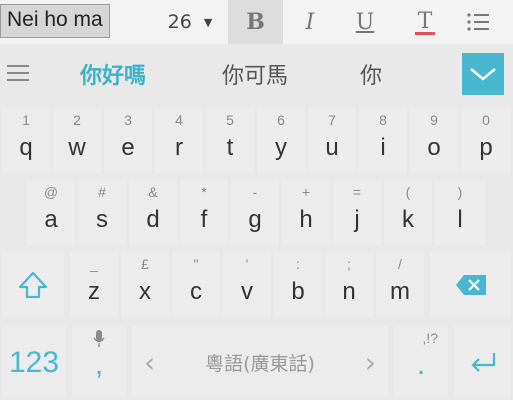  What do you see at coordinates (310, 22) in the screenshot?
I see `italic-button: I` at bounding box center [310, 22].